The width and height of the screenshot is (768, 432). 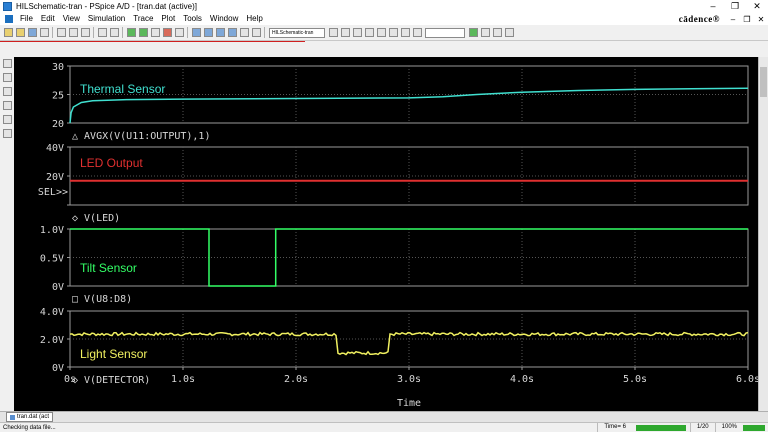 I want to click on cadence-logo: cādence®, so click(x=699, y=19).